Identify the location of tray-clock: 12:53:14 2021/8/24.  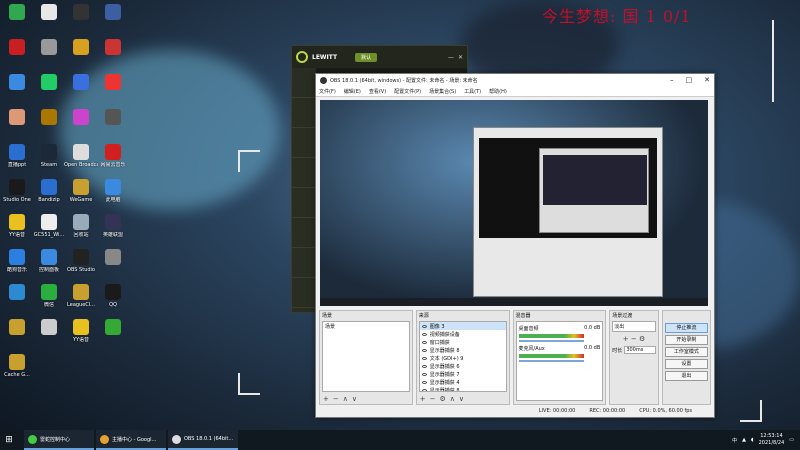
(772, 440).